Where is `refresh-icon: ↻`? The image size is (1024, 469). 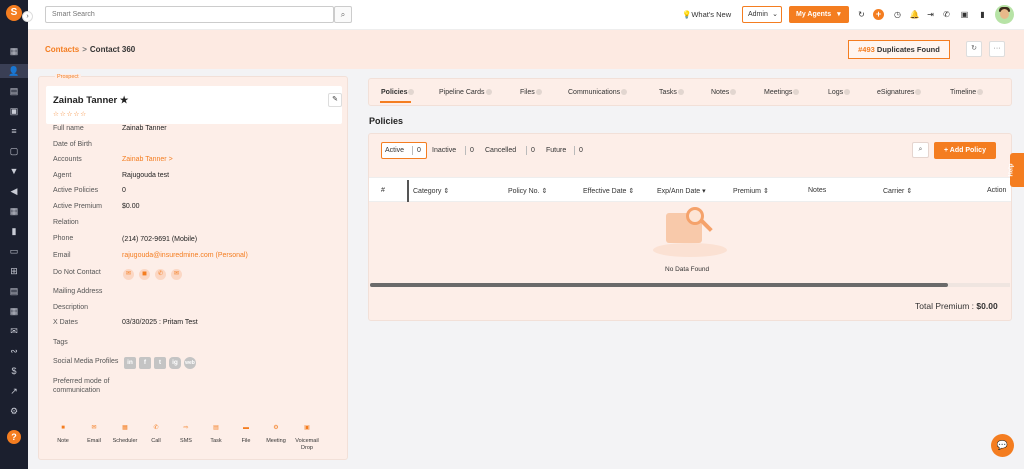 refresh-icon: ↻ is located at coordinates (861, 14).